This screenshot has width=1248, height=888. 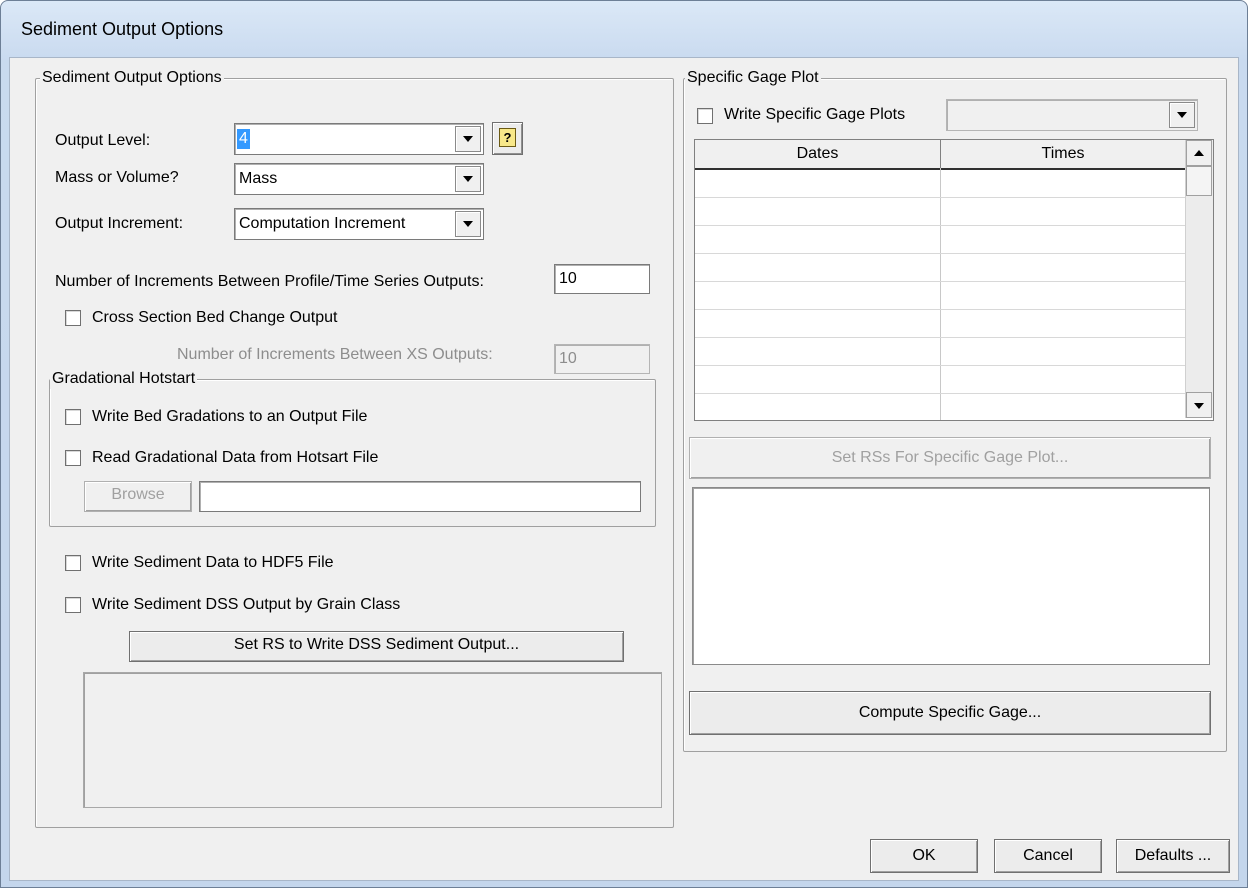 What do you see at coordinates (359, 139) in the screenshot?
I see `output-level-combo: 4` at bounding box center [359, 139].